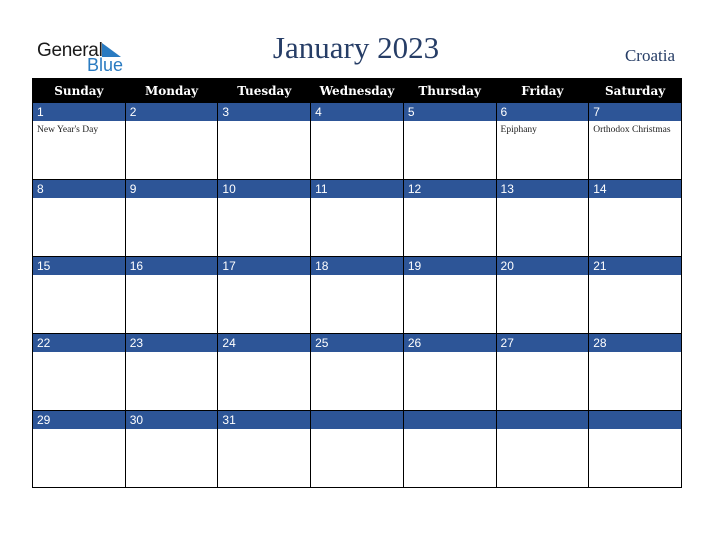  Describe the element at coordinates (449, 266) in the screenshot. I see `day-number: 19` at that location.